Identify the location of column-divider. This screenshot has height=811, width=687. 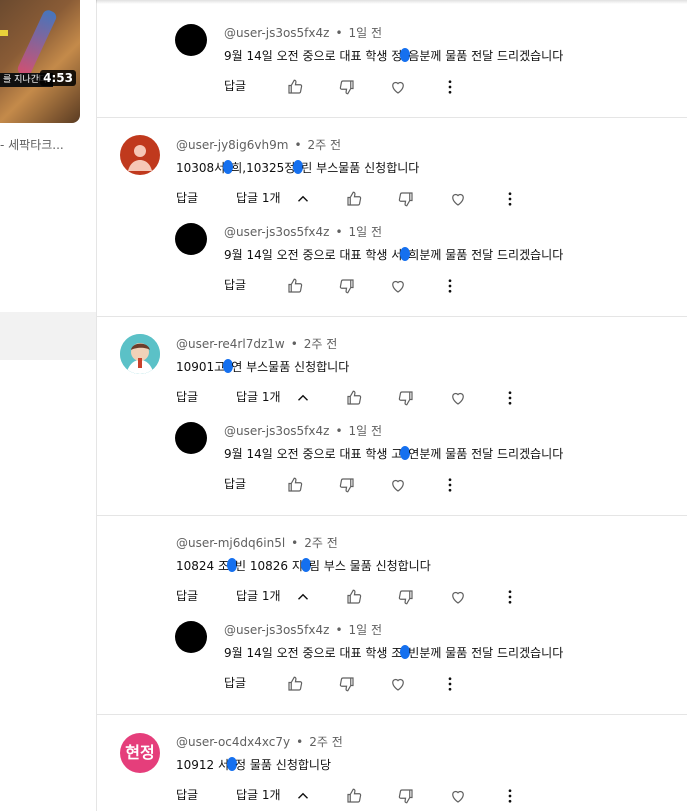
(96, 405).